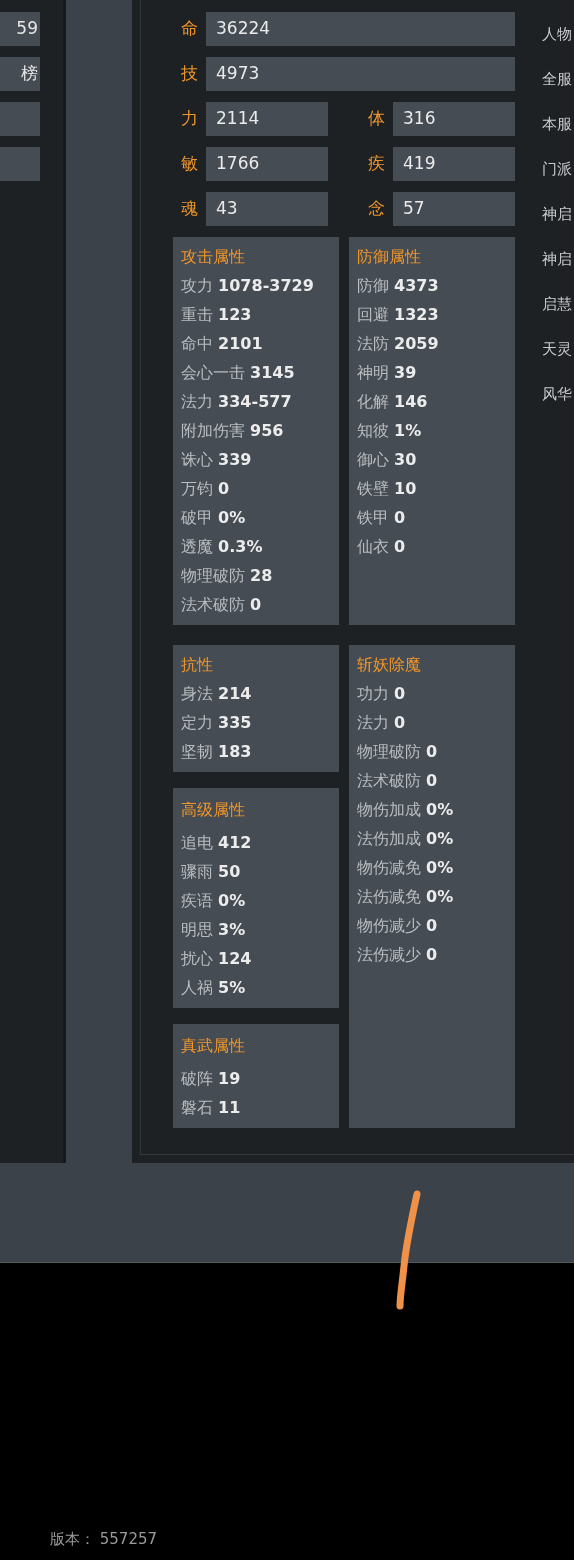 The width and height of the screenshot is (574, 1560). I want to click on stat-line: 扰心 124, so click(217, 959).